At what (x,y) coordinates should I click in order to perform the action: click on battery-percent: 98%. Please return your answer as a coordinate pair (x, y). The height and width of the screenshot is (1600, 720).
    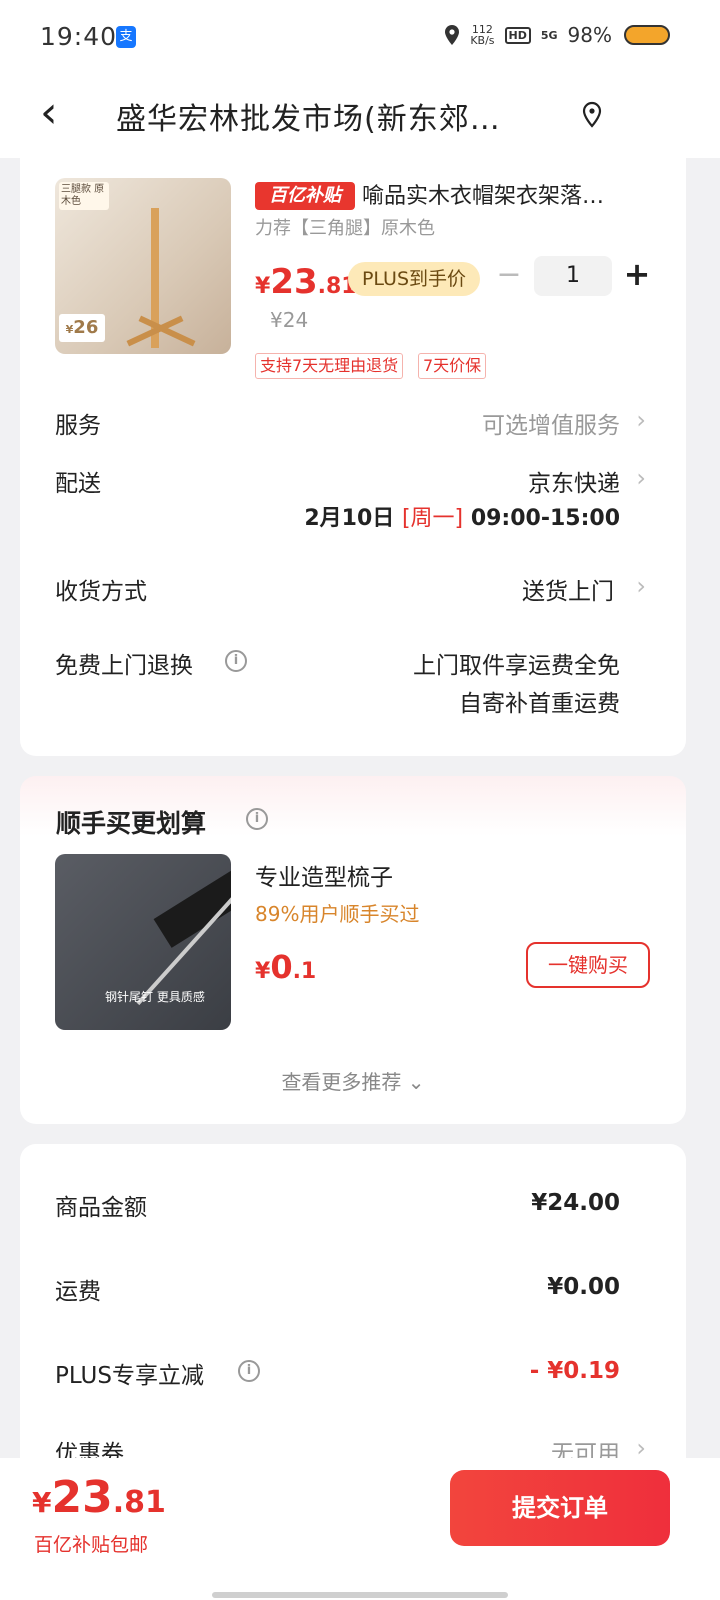
    Looking at the image, I should click on (589, 35).